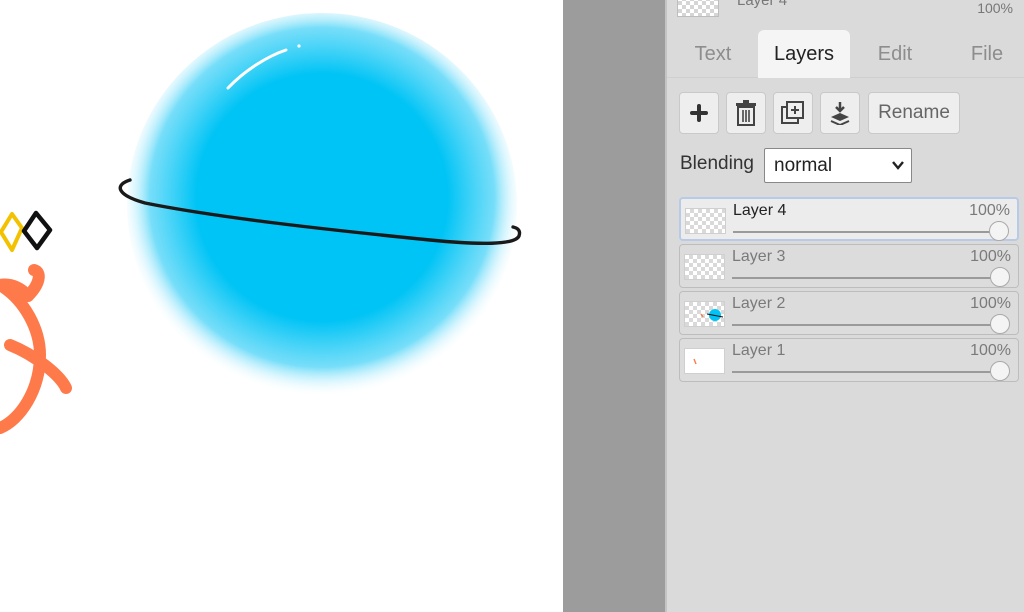  Describe the element at coordinates (838, 165) in the screenshot. I see `blending-mode-select: normal` at that location.